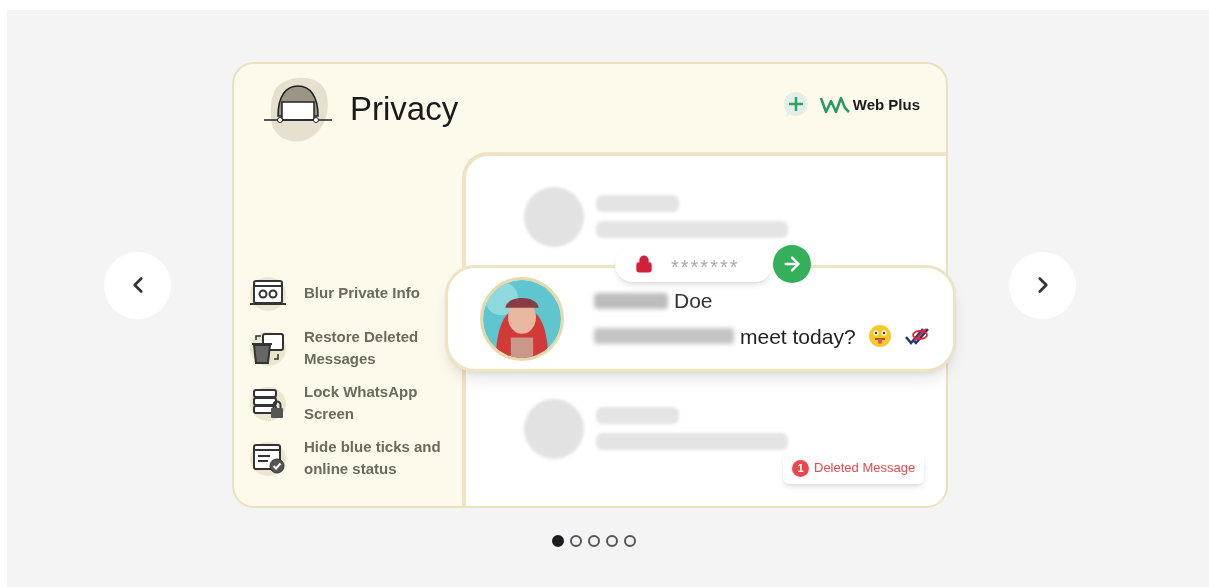 The height and width of the screenshot is (587, 1209). Describe the element at coordinates (362, 293) in the screenshot. I see `feature-label: Blur Private Info` at that location.